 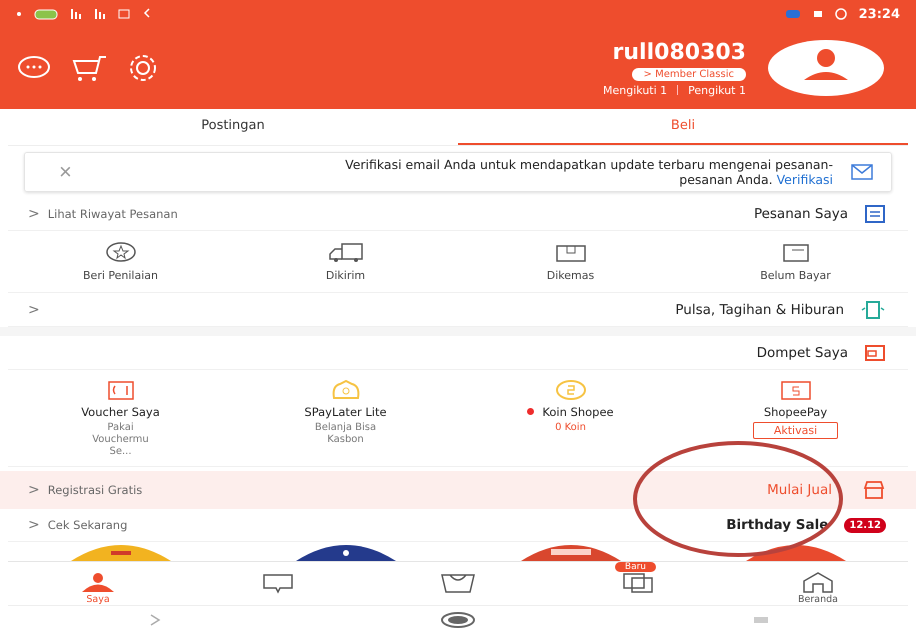 What do you see at coordinates (795, 261) in the screenshot?
I see `order-status: Belum Bayar` at bounding box center [795, 261].